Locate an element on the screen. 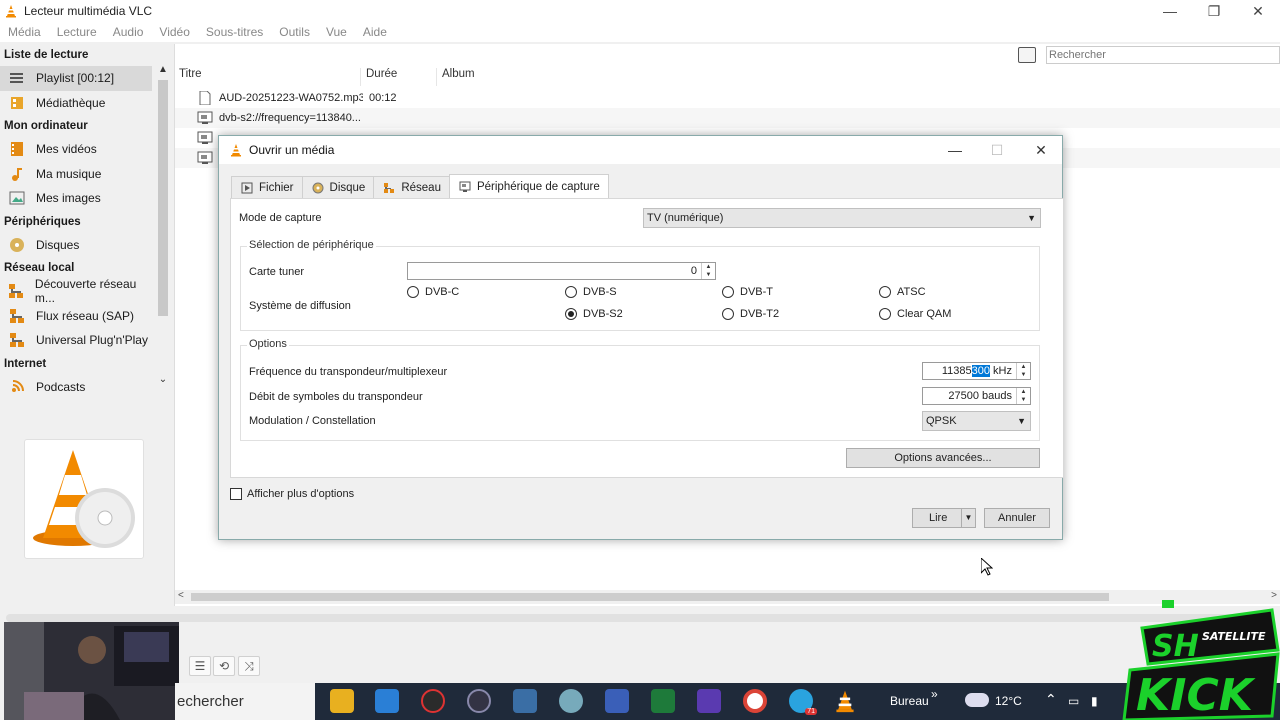  radio-clear-qam: Clear QAM is located at coordinates (915, 314).